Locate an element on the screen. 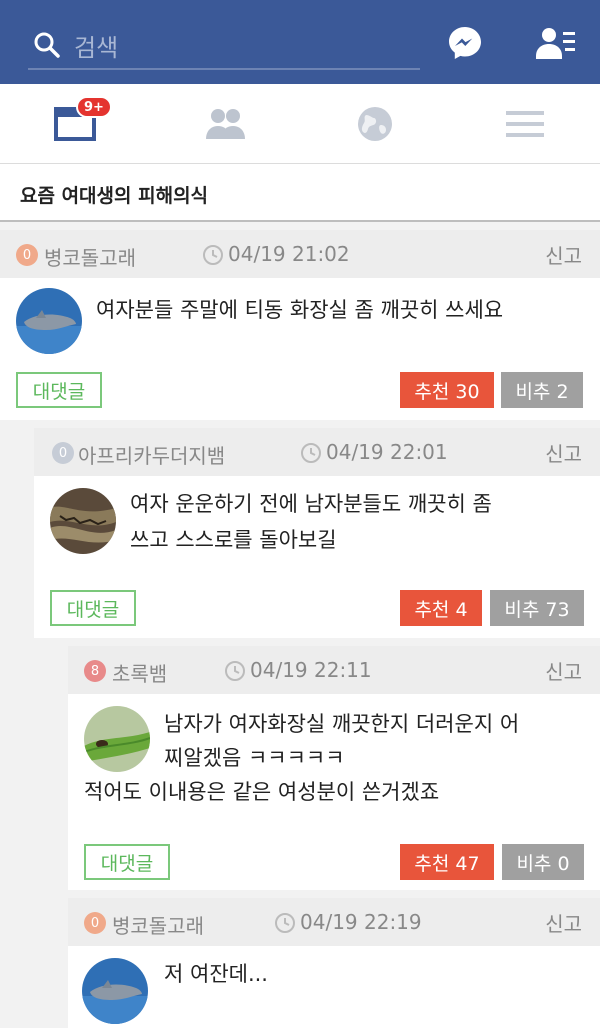 The height and width of the screenshot is (1028, 600). comment-text-line: 쓰고 스스로를 돌아보길 is located at coordinates (233, 540).